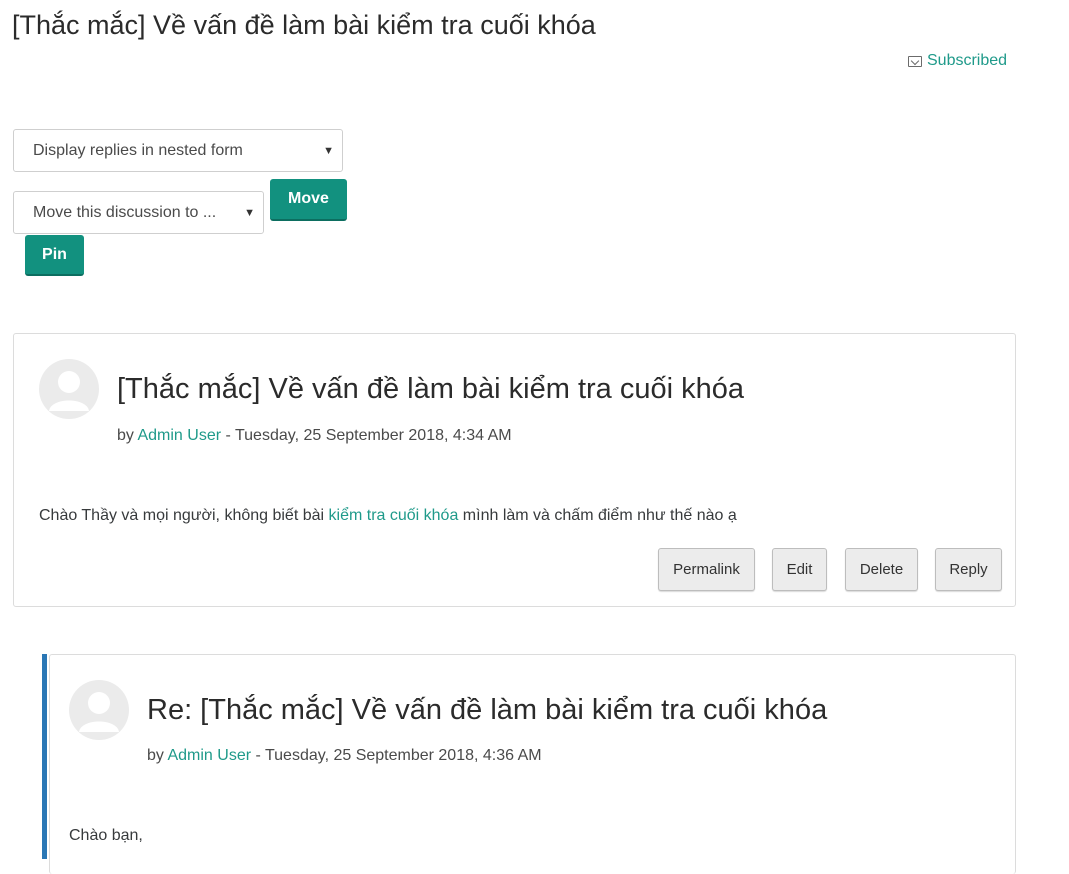 This screenshot has width=1069, height=874. Describe the element at coordinates (138, 150) in the screenshot. I see `display-mode-value: Display replies in nested form` at that location.